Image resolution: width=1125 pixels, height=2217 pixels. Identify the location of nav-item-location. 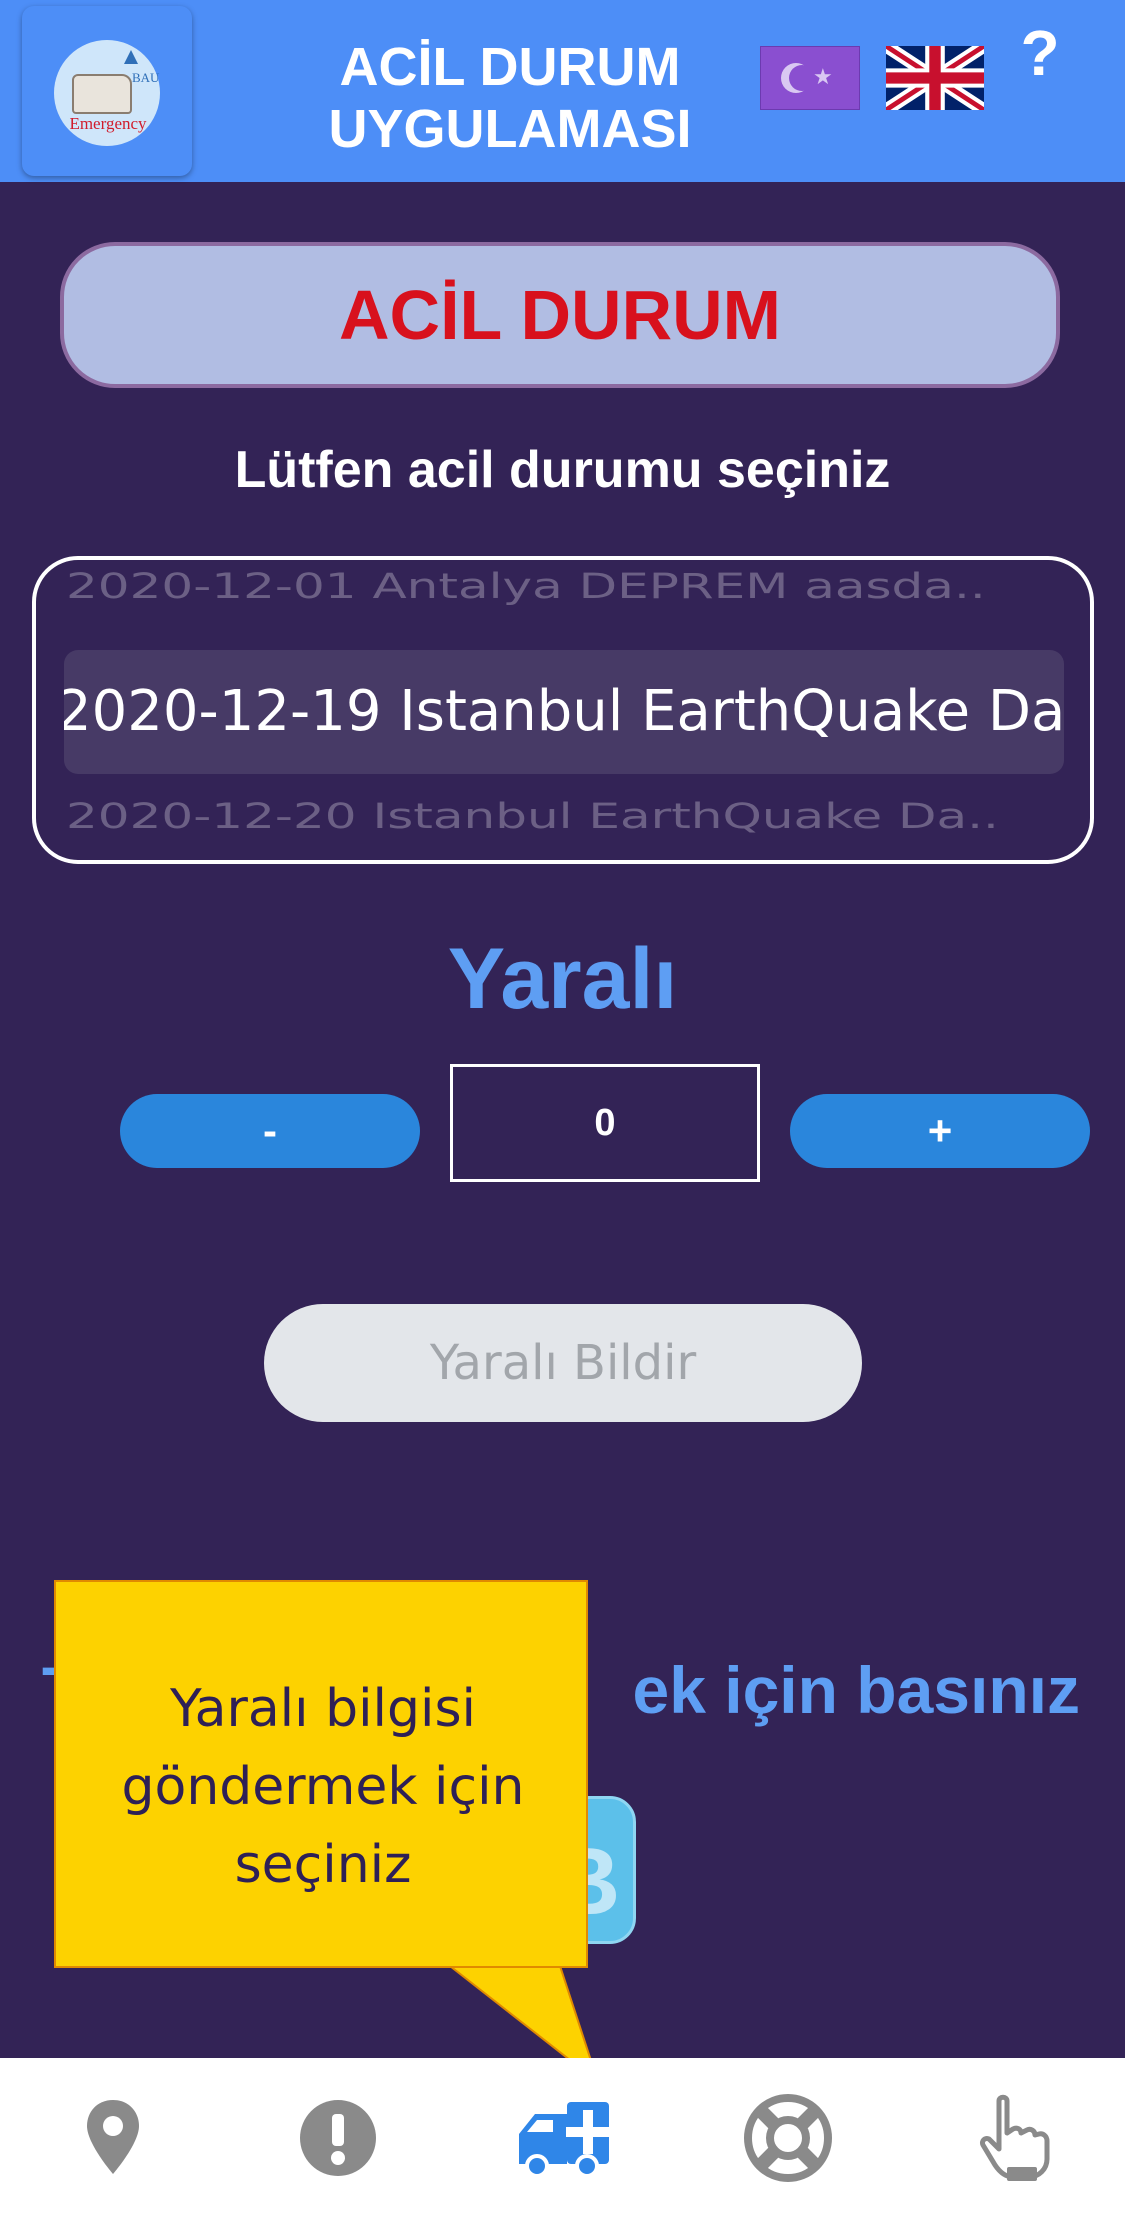
(112, 2137).